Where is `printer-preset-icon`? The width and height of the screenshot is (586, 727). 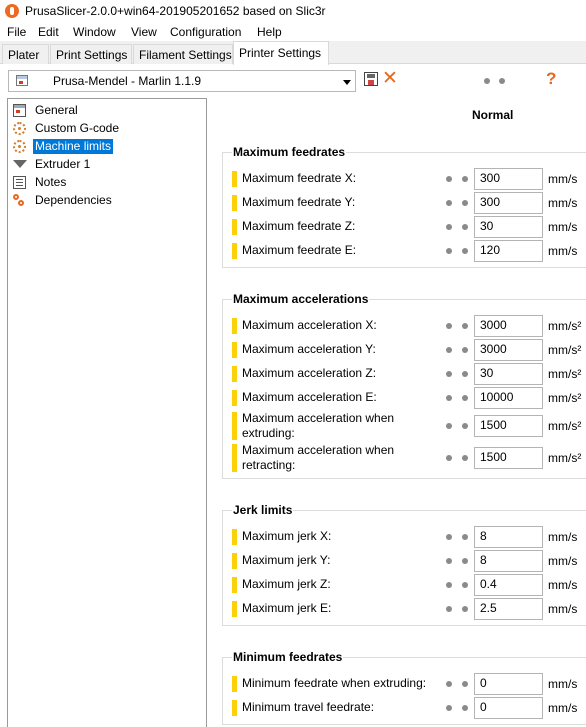
printer-preset-icon is located at coordinates (22, 80).